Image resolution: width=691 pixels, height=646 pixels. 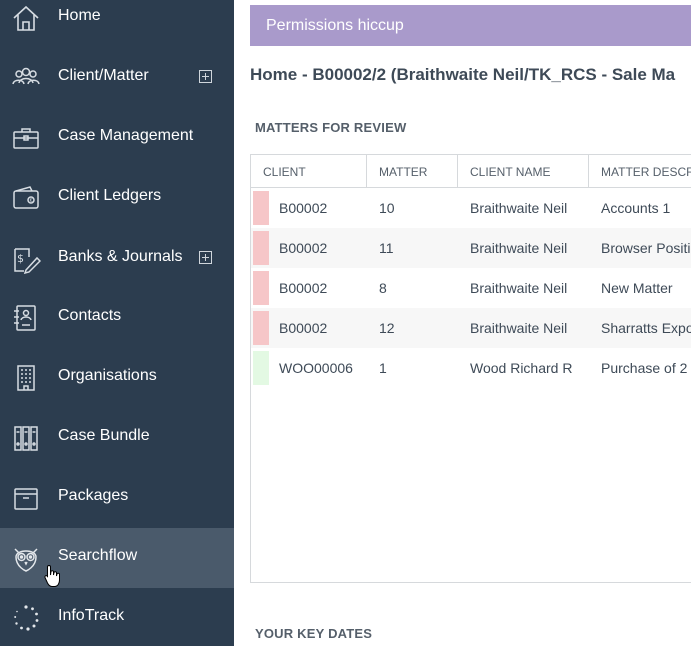 I want to click on contacts-icon, so click(x=26, y=318).